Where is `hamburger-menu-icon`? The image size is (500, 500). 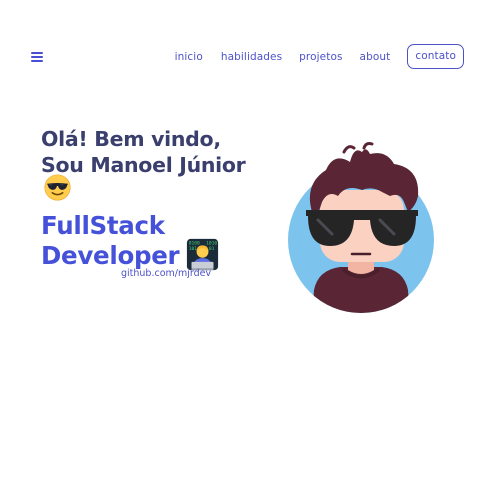
hamburger-menu-icon is located at coordinates (37, 57).